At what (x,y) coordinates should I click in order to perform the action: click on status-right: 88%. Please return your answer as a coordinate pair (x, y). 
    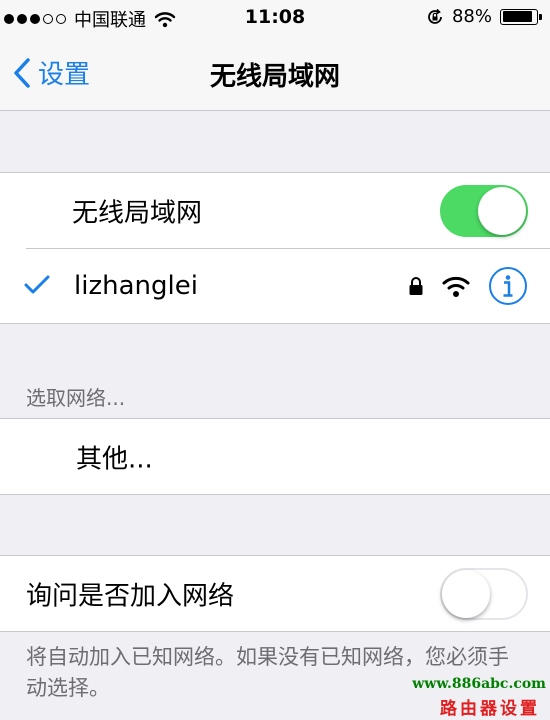
    Looking at the image, I should click on (484, 16).